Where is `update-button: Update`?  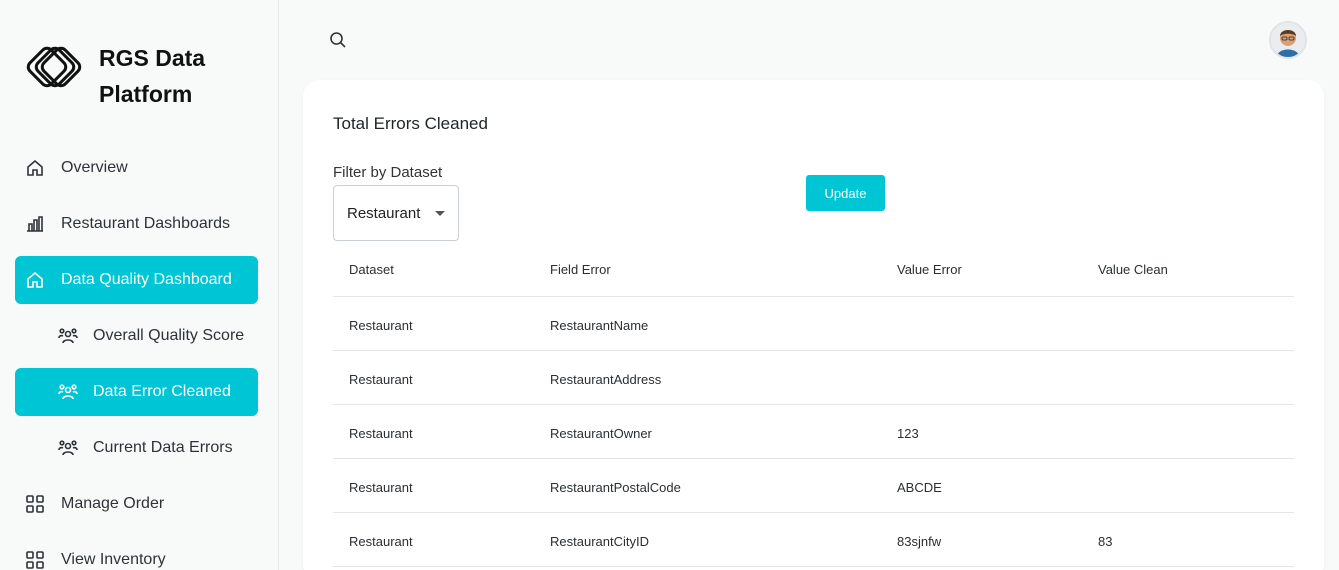
update-button: Update is located at coordinates (845, 193).